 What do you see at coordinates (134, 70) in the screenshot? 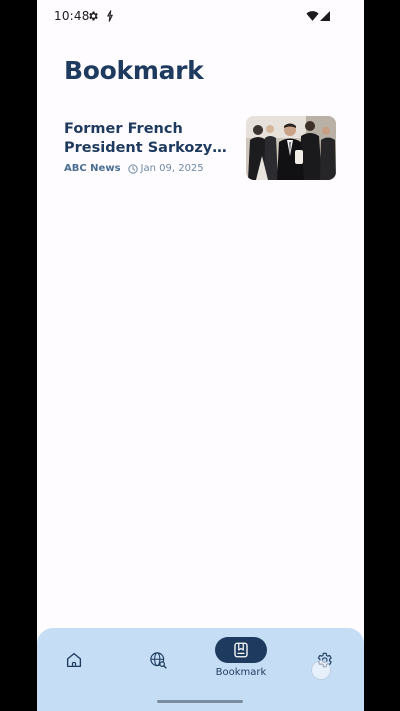
I see `page-title: Bookmark` at bounding box center [134, 70].